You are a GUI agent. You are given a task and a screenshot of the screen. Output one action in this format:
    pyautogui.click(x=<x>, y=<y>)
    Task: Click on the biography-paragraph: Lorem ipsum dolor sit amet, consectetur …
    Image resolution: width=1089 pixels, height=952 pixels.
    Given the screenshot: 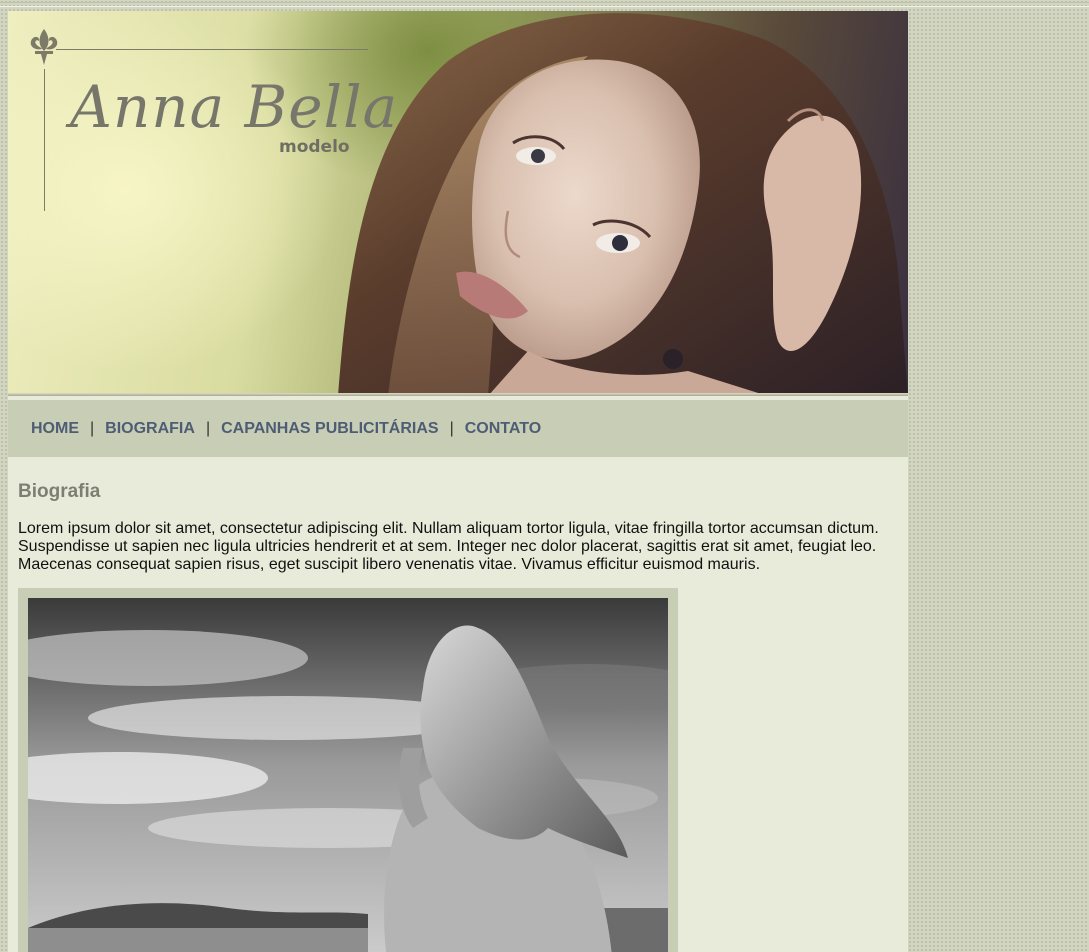 What is the action you would take?
    pyautogui.click(x=448, y=546)
    